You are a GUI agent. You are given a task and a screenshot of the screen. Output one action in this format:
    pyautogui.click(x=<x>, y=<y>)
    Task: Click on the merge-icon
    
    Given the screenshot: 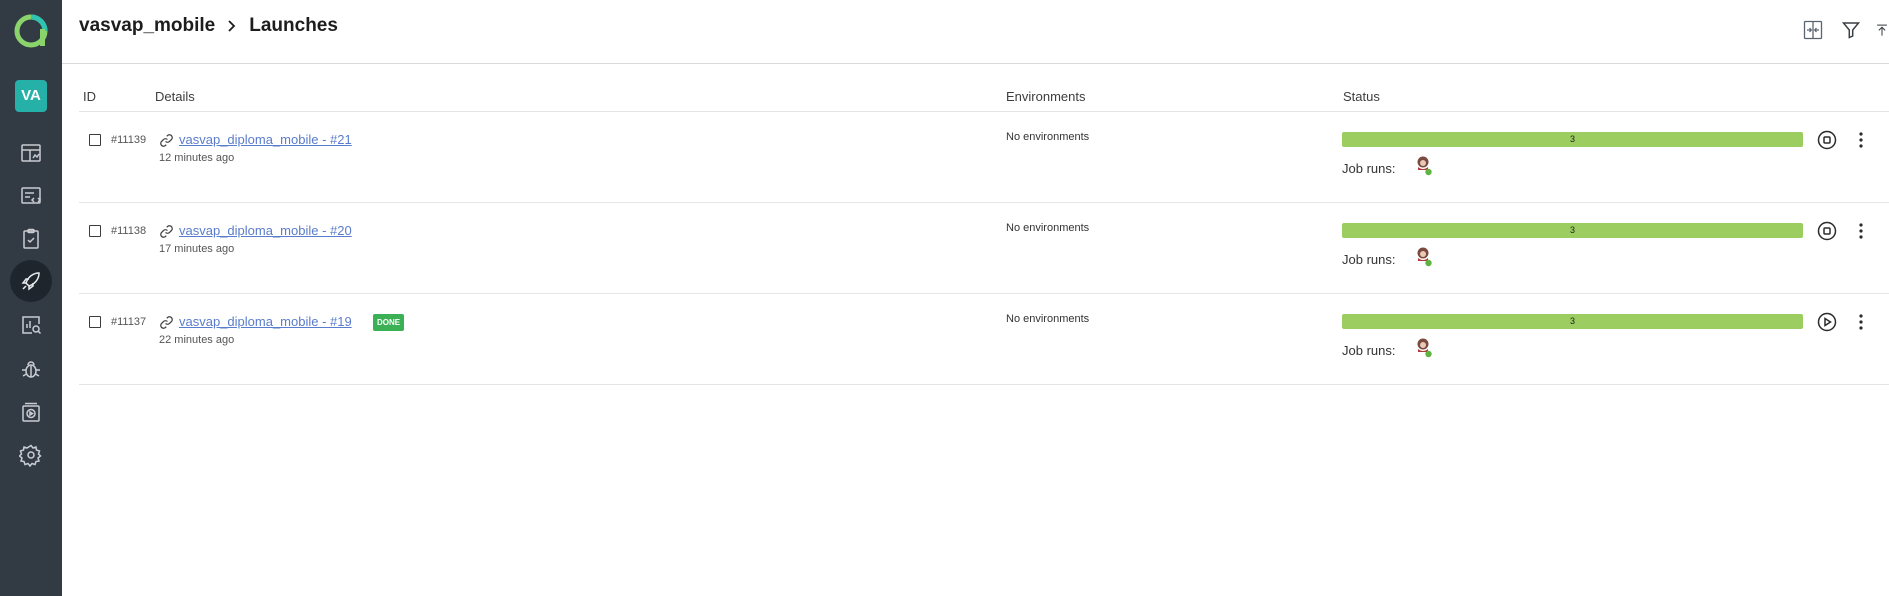 What is the action you would take?
    pyautogui.click(x=1813, y=30)
    